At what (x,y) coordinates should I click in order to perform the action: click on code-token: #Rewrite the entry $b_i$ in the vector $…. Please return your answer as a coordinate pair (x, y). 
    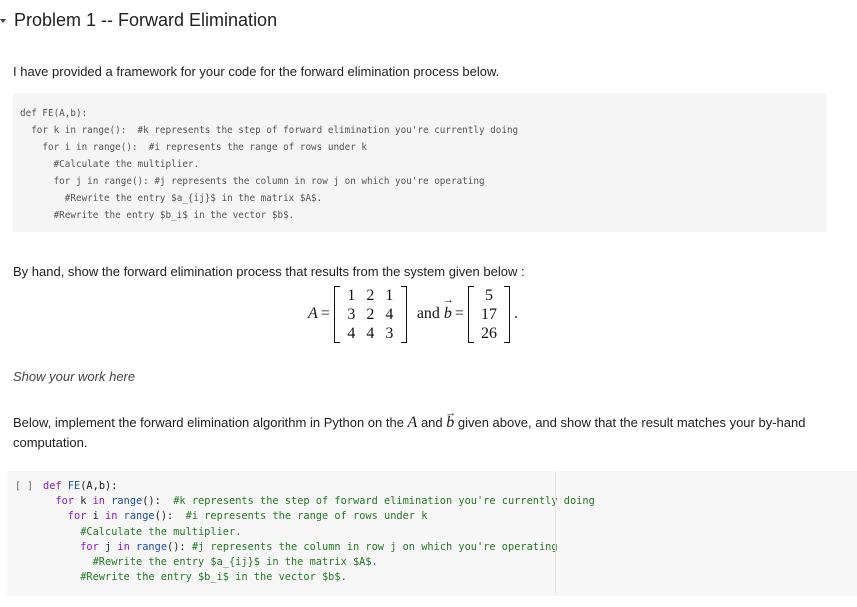
    Looking at the image, I should click on (195, 577).